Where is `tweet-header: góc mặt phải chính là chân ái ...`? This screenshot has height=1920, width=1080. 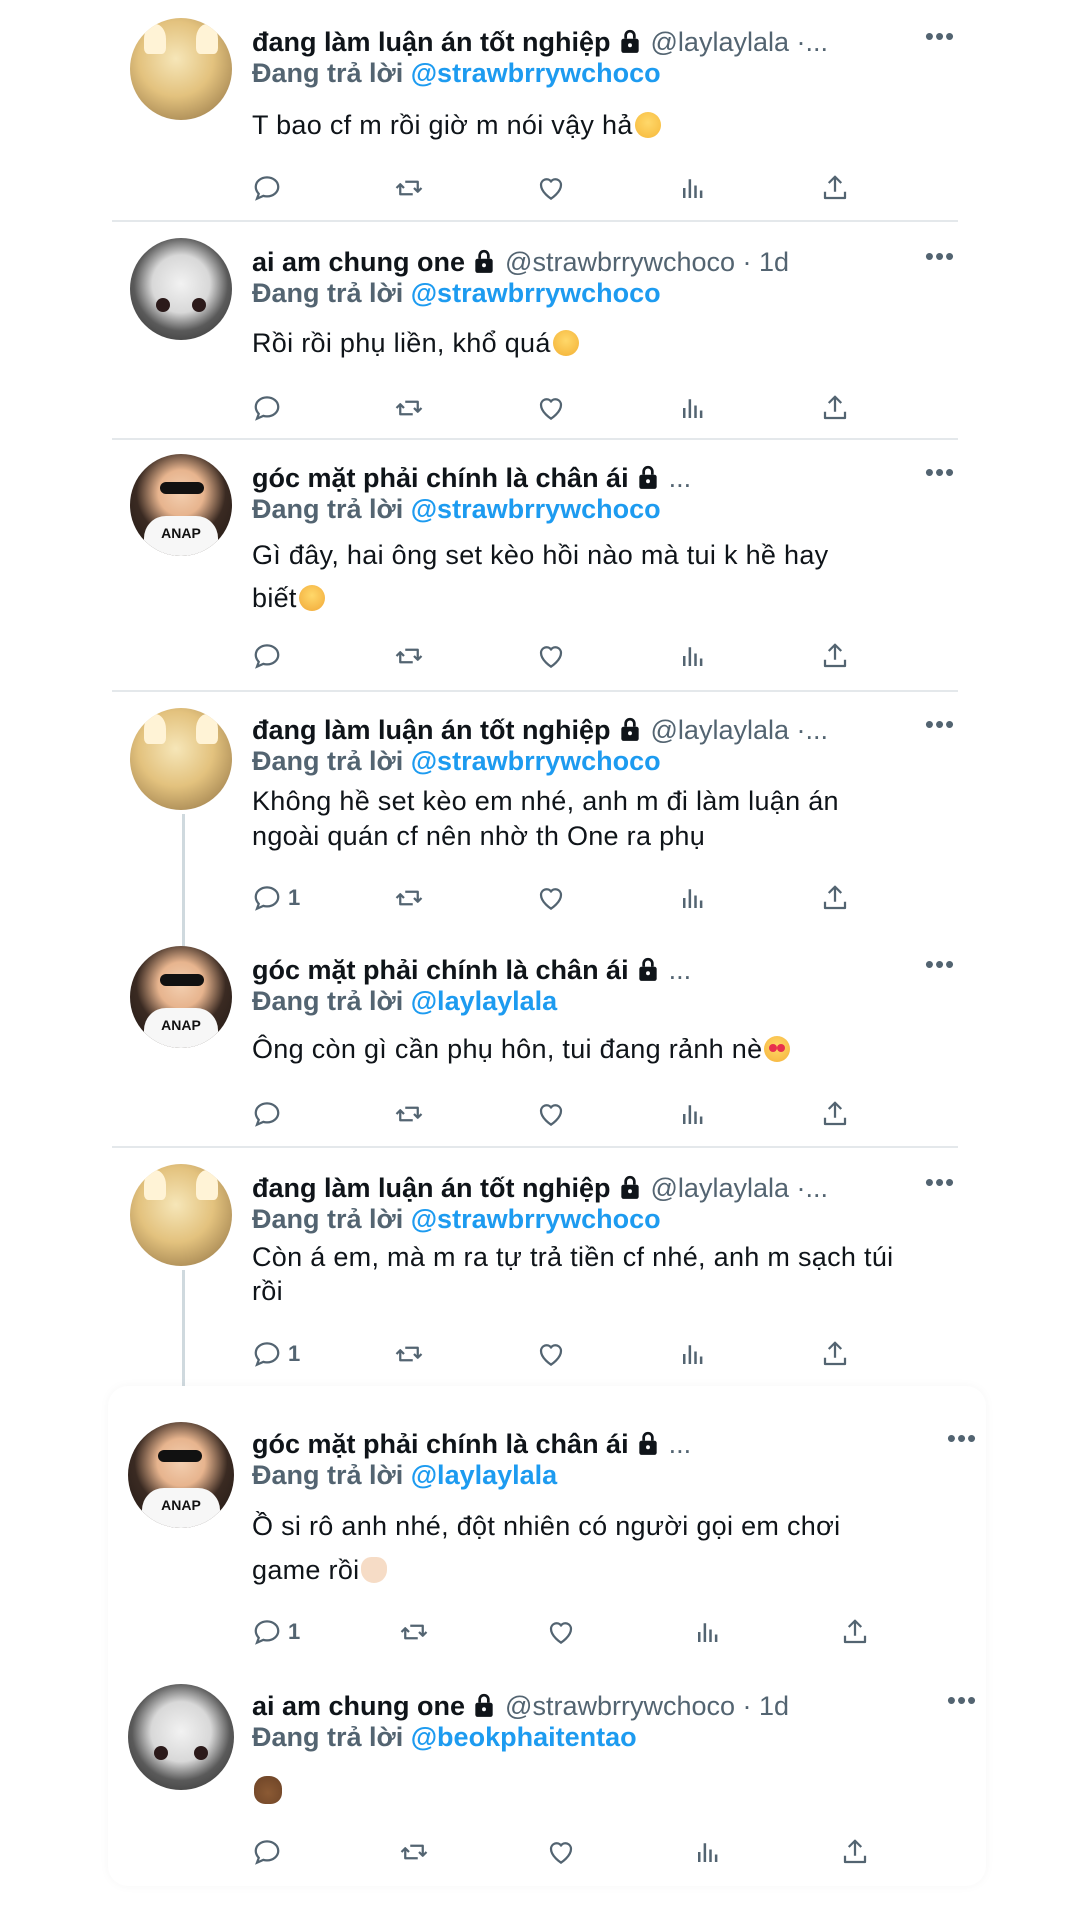
tweet-header: góc mặt phải chính là chân ái ... is located at coordinates (619, 1444).